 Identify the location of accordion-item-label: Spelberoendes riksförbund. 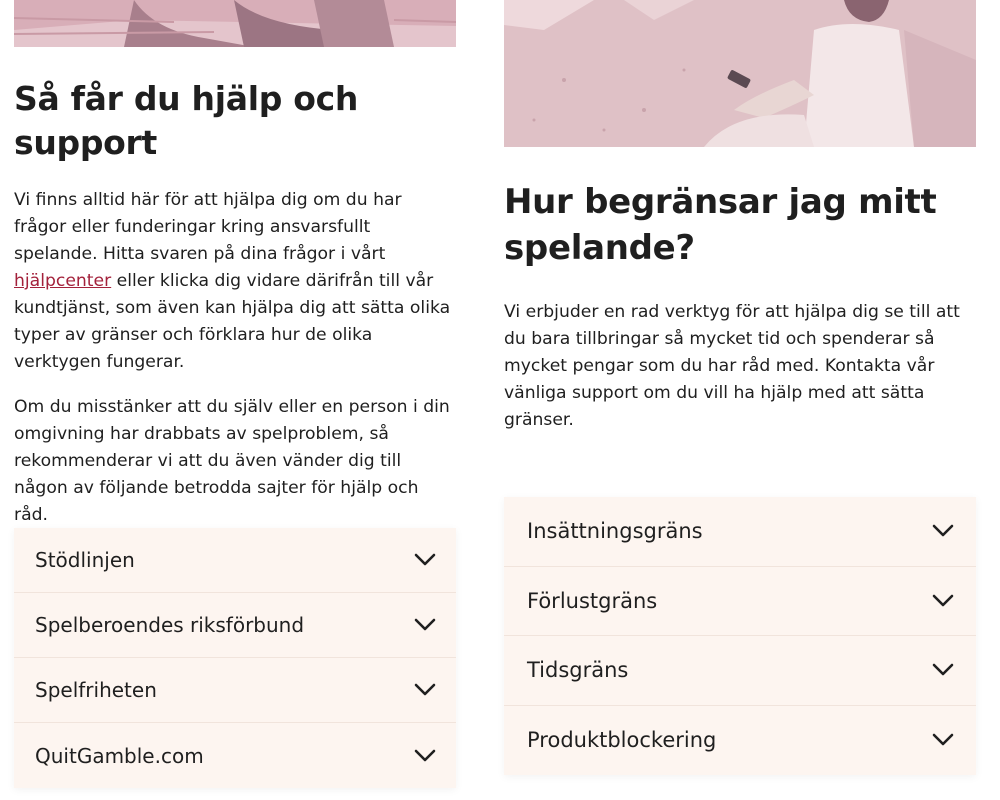
(170, 625).